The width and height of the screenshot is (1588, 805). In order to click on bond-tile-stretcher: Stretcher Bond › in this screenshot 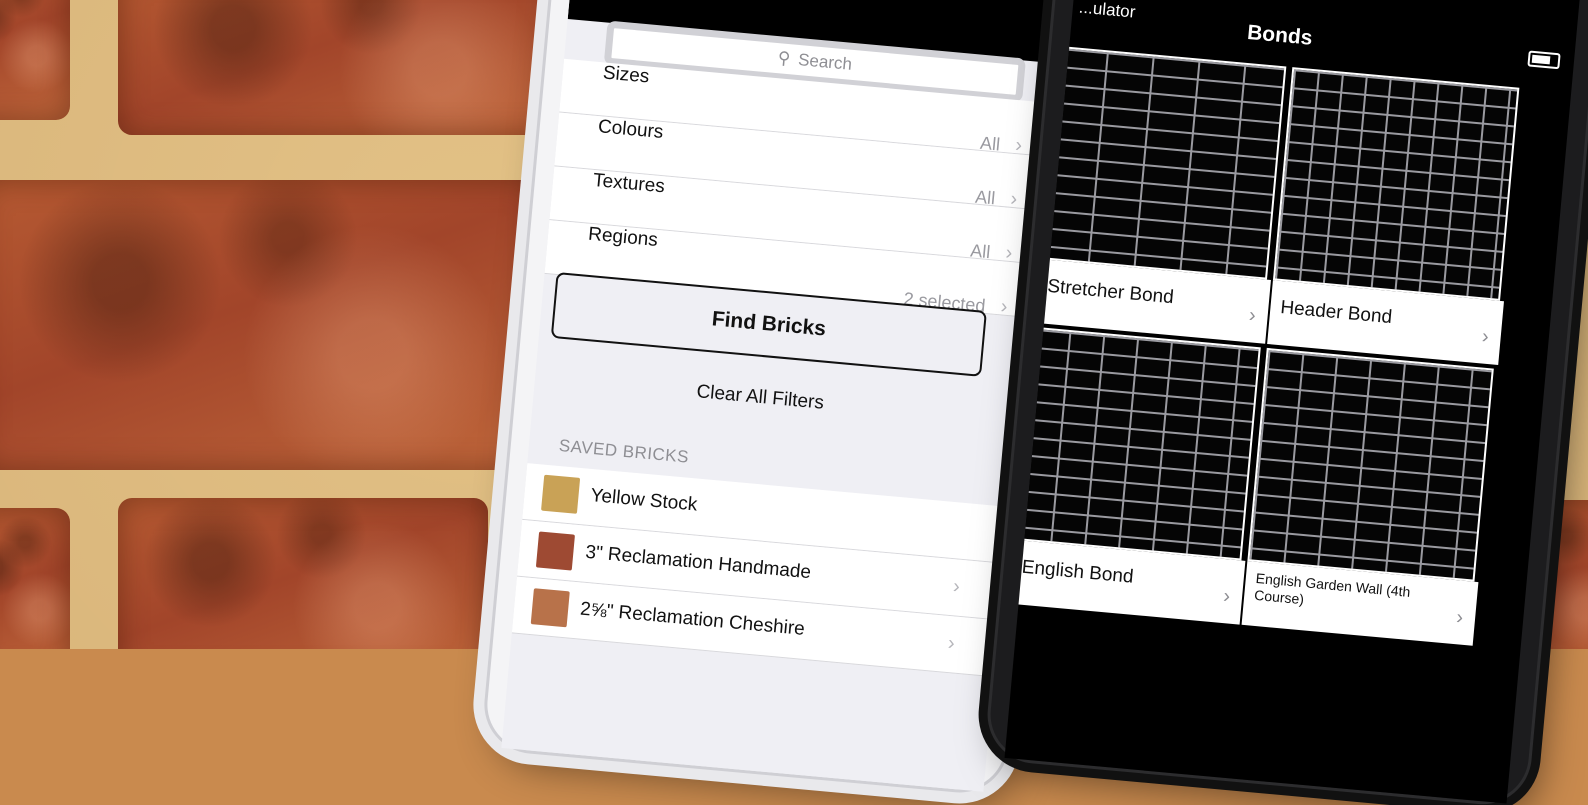, I will do `click(1162, 194)`.